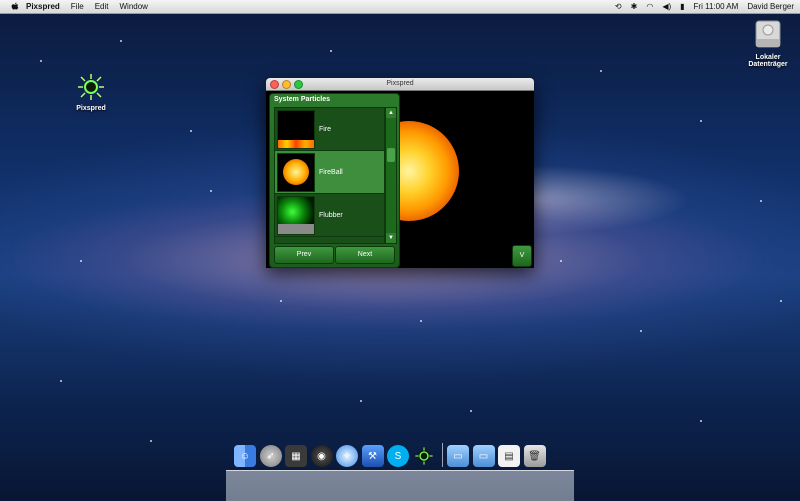 The image size is (800, 501). I want to click on dock-shelf, so click(400, 485).